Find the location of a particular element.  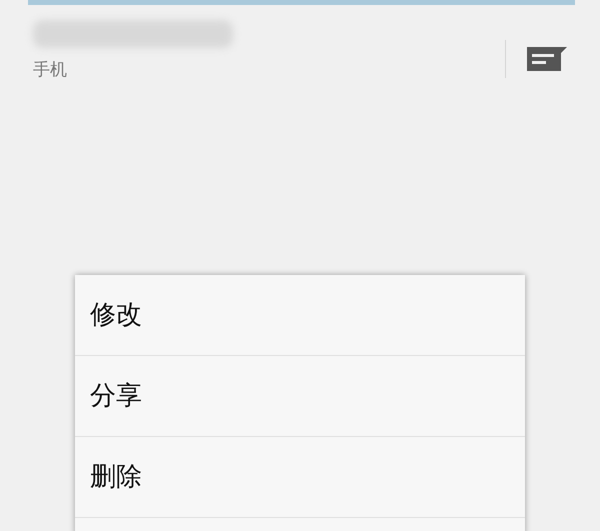

menu-item: 分享 is located at coordinates (300, 396).